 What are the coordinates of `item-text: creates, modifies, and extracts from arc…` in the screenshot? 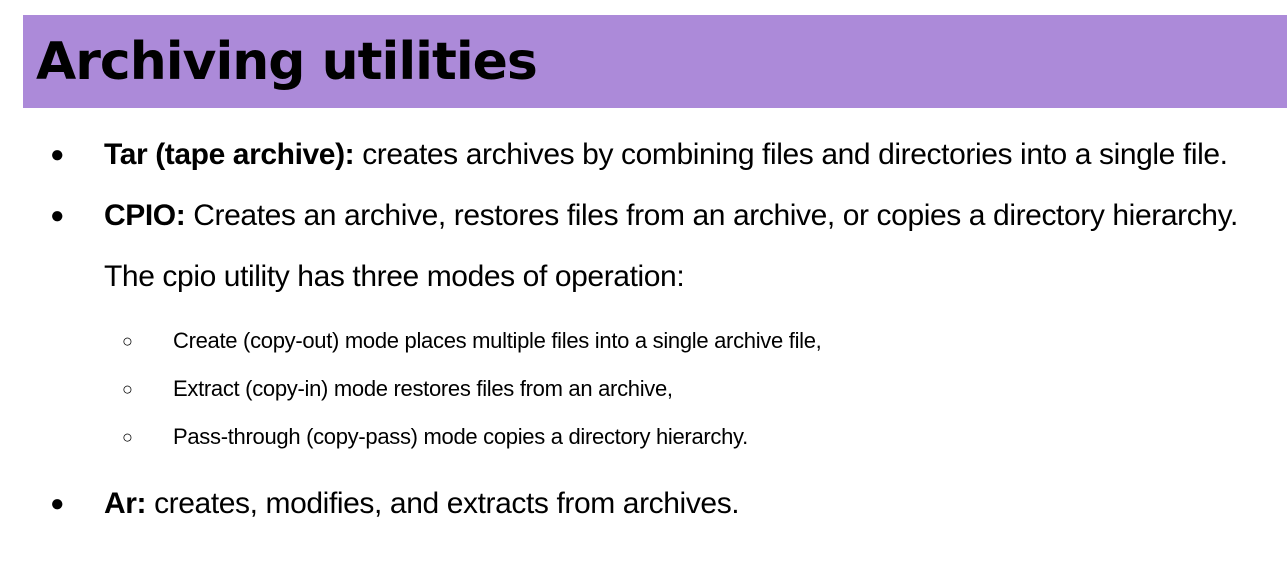 It's located at (443, 503).